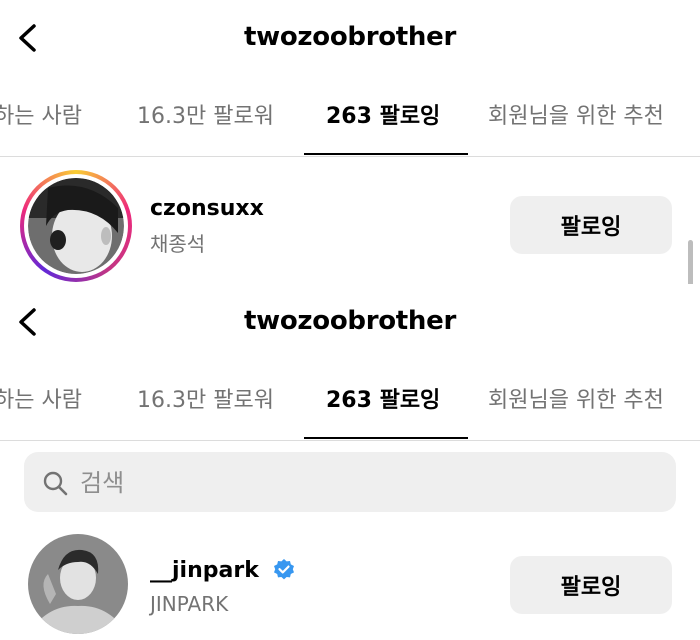  Describe the element at coordinates (189, 604) in the screenshot. I see `full-name: JINPARK` at that location.